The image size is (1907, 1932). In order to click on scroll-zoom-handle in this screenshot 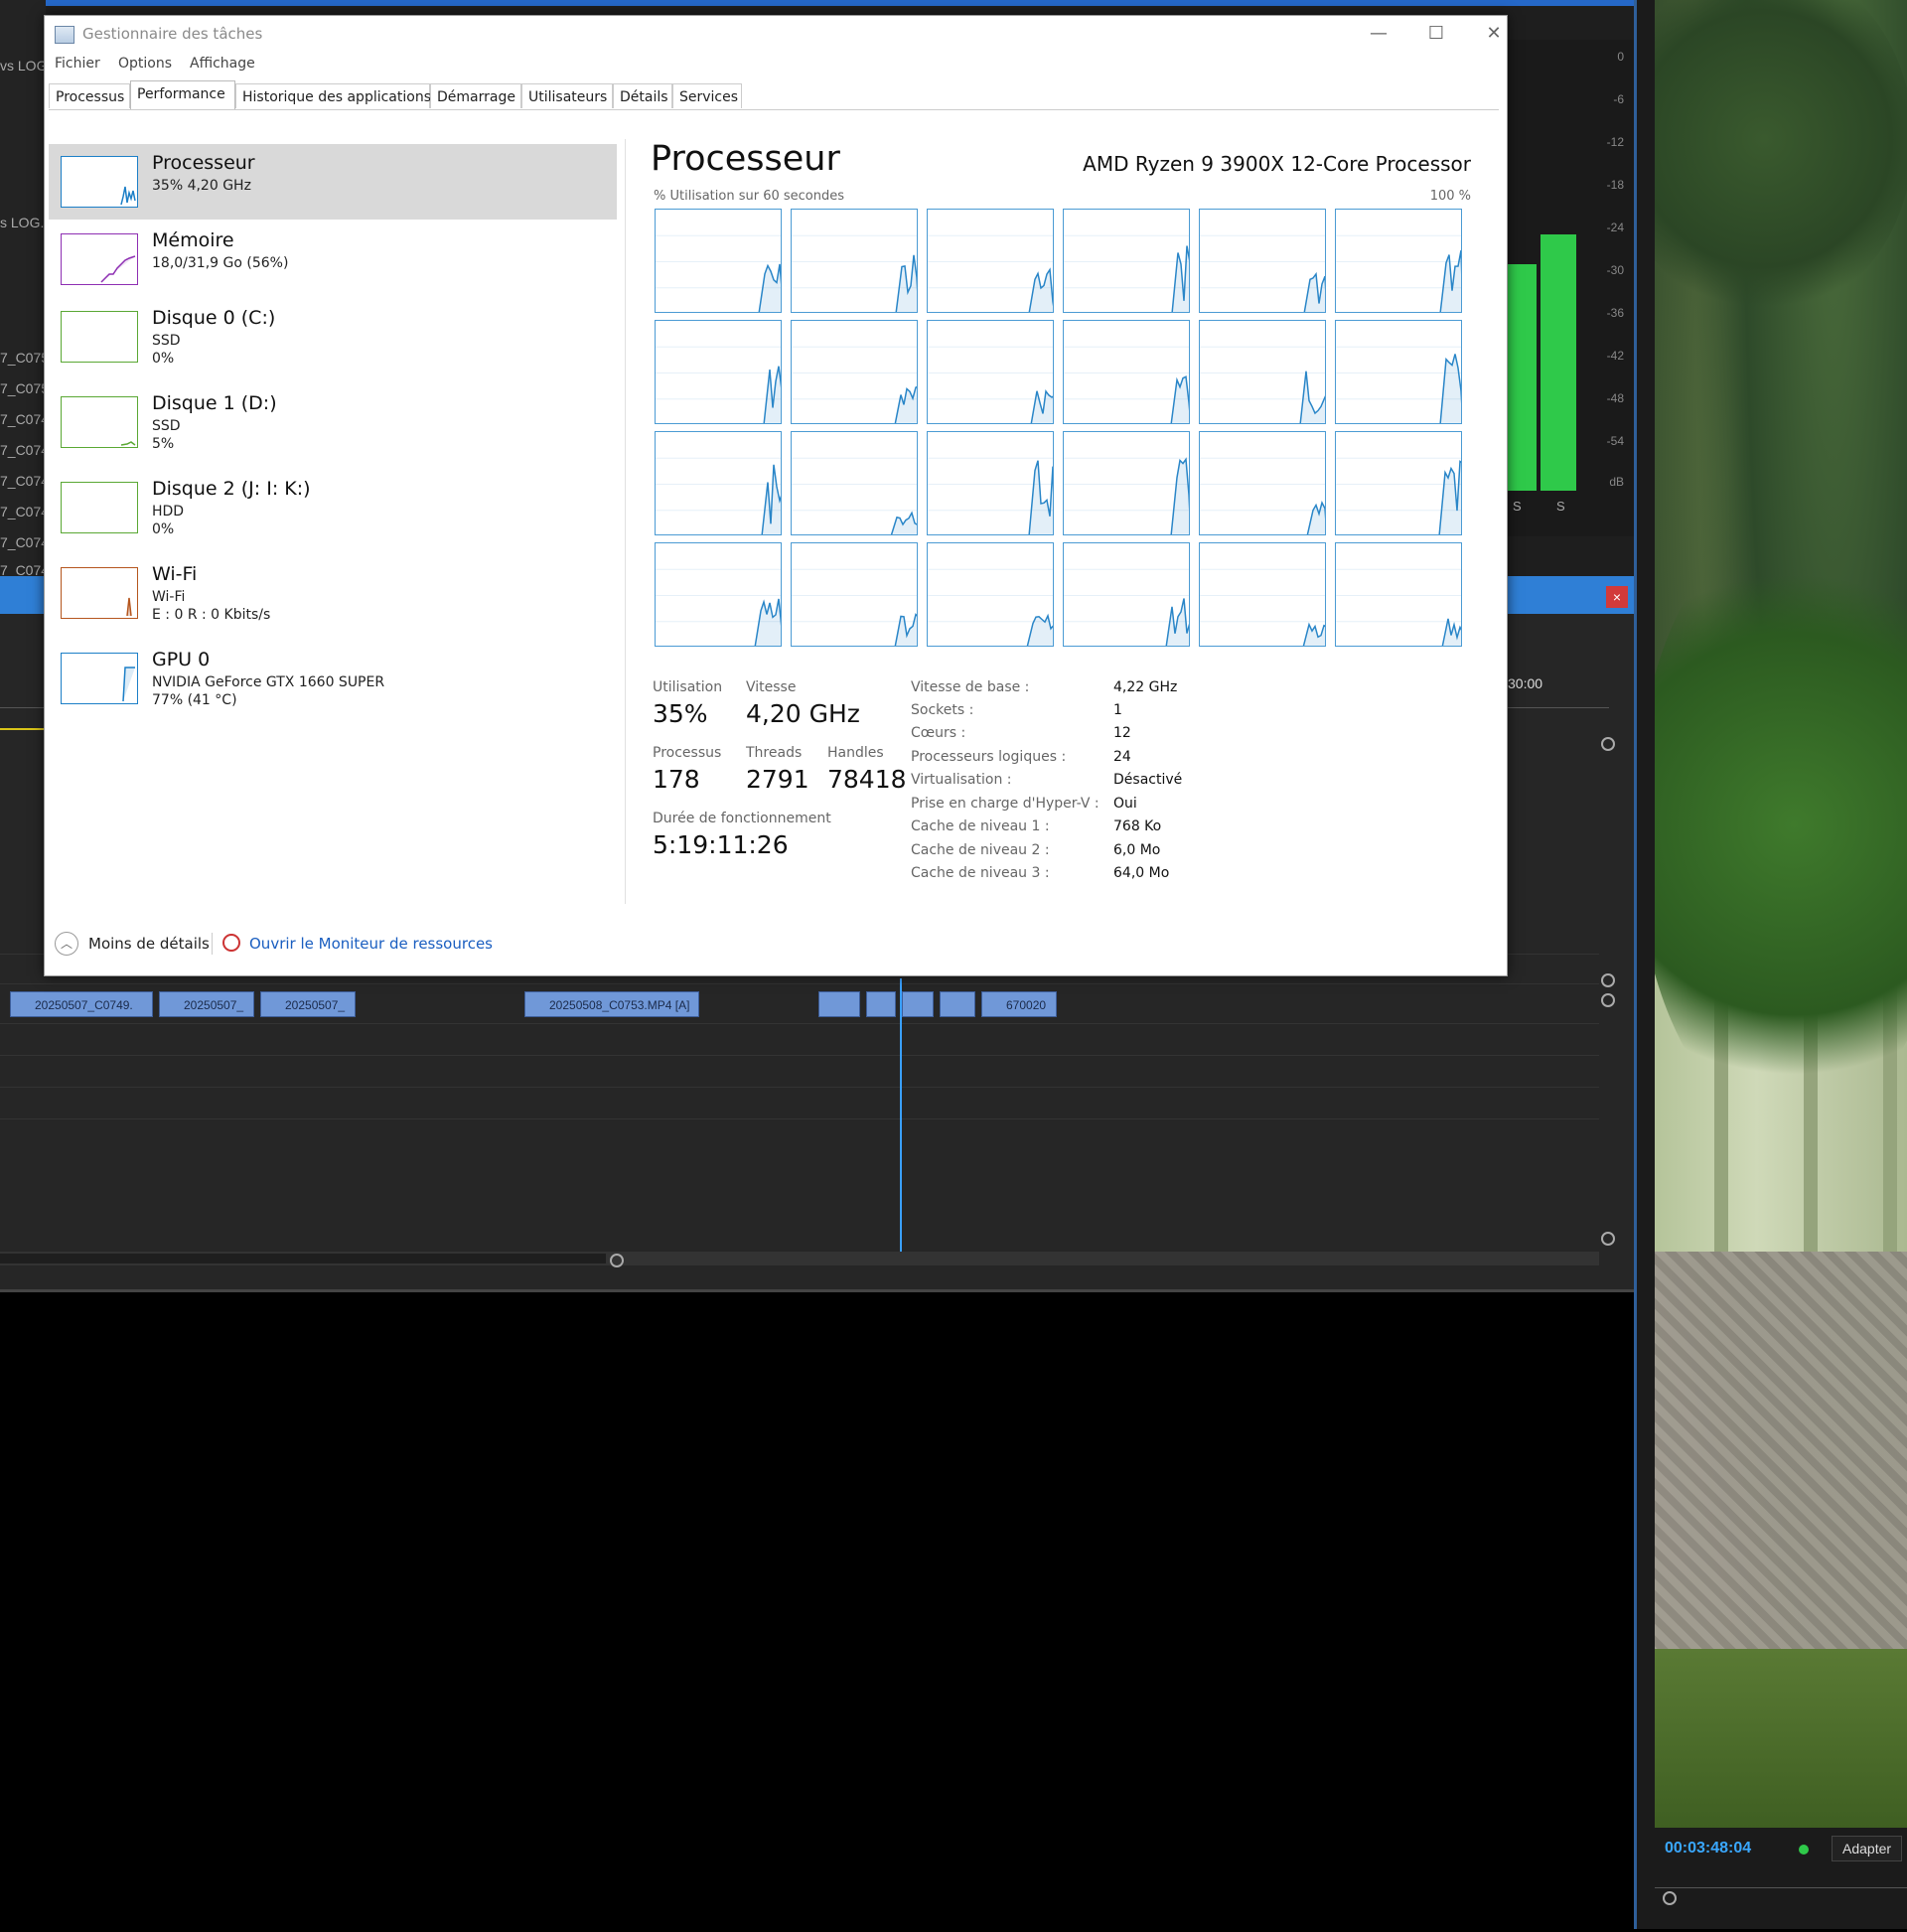, I will do `click(617, 1260)`.